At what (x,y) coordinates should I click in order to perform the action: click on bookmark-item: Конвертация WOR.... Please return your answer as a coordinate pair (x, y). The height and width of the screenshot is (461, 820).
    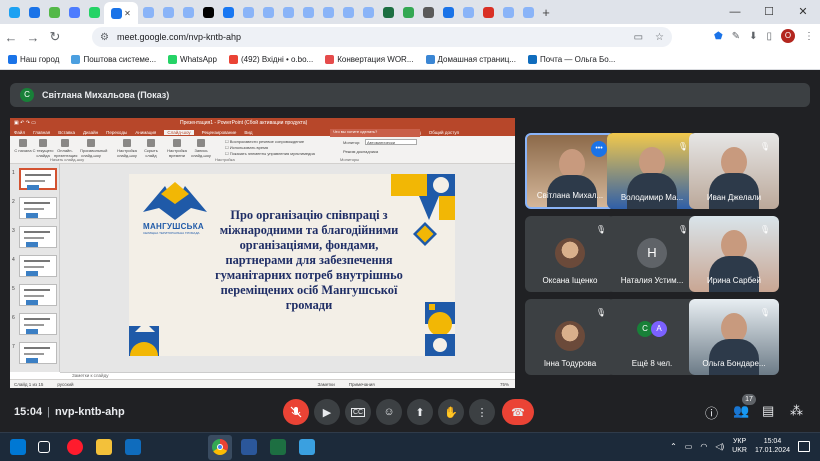
    Looking at the image, I should click on (369, 59).